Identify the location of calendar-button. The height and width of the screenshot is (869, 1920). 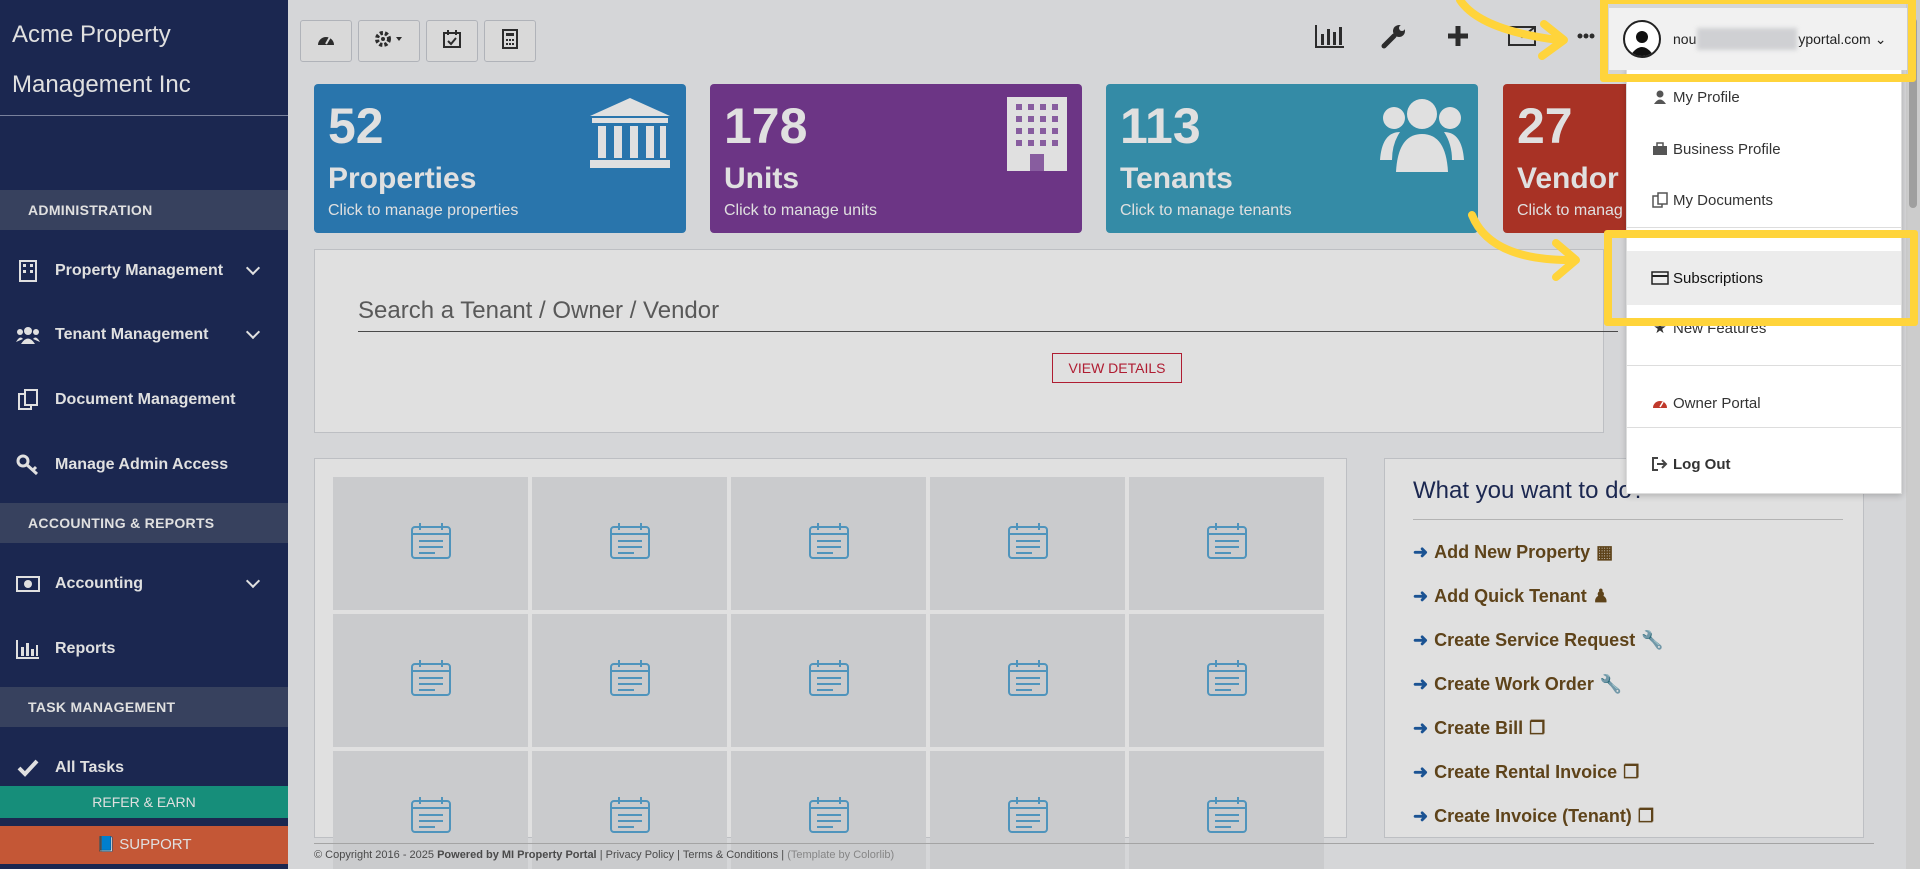
(452, 41).